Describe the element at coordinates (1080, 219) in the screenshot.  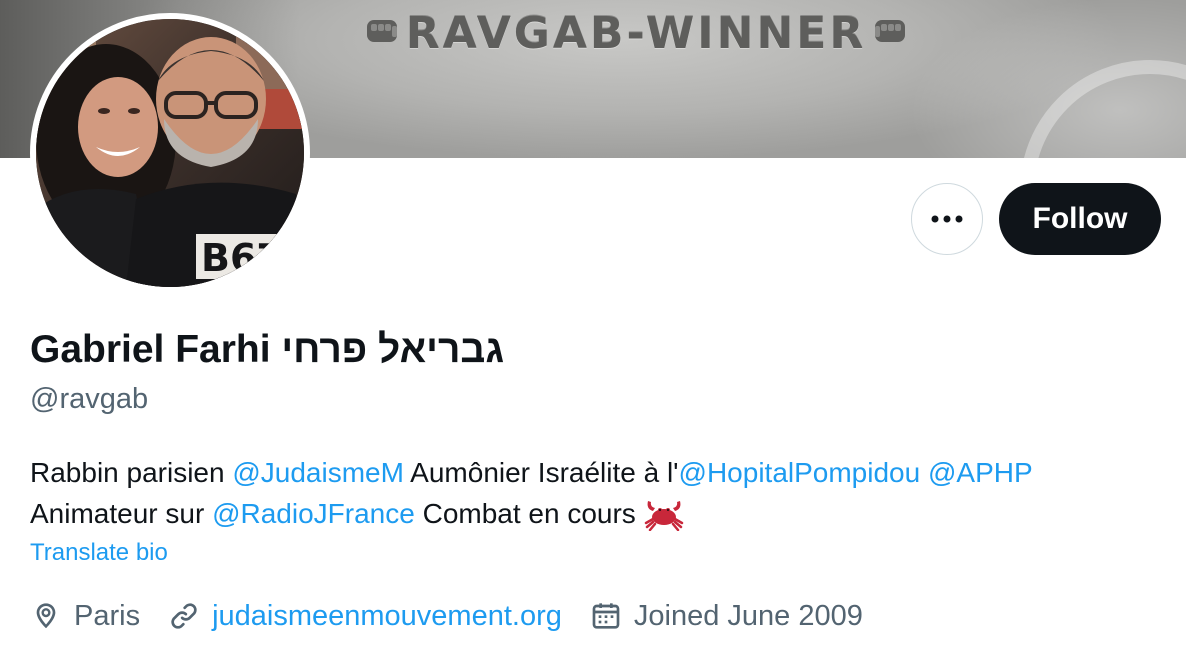
I see `follow-button: Follow` at that location.